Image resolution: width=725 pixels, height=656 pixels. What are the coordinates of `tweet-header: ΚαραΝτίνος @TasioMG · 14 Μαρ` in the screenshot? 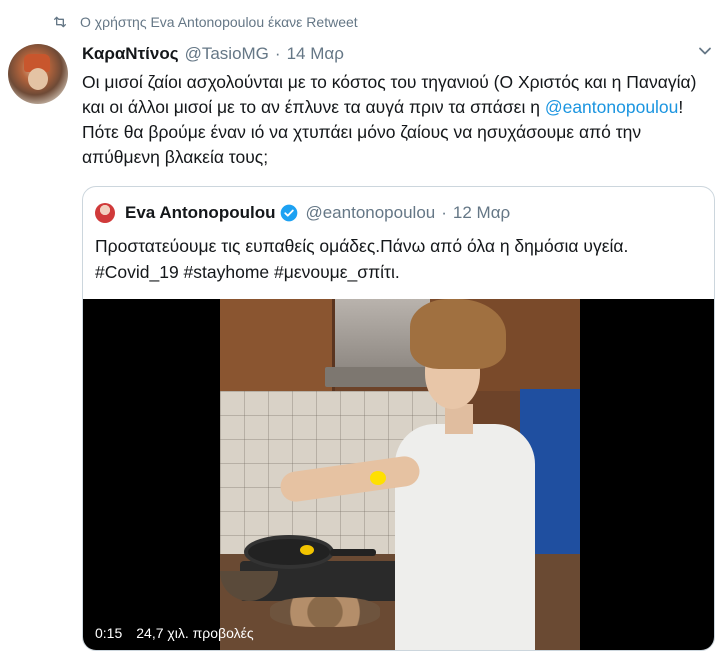 It's located at (213, 54).